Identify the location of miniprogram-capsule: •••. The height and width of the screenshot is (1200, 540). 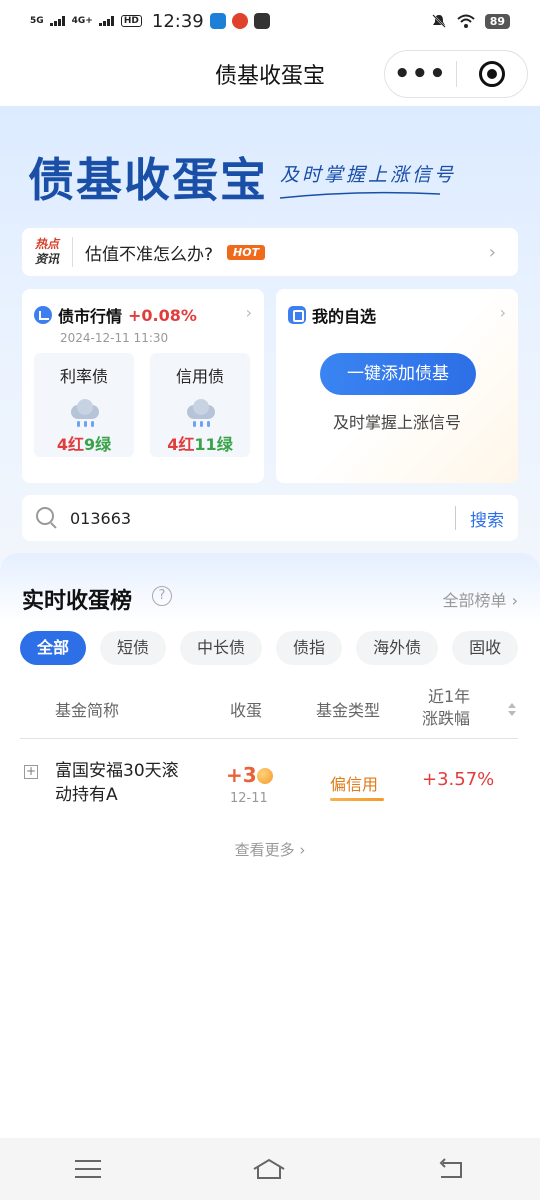
(456, 74).